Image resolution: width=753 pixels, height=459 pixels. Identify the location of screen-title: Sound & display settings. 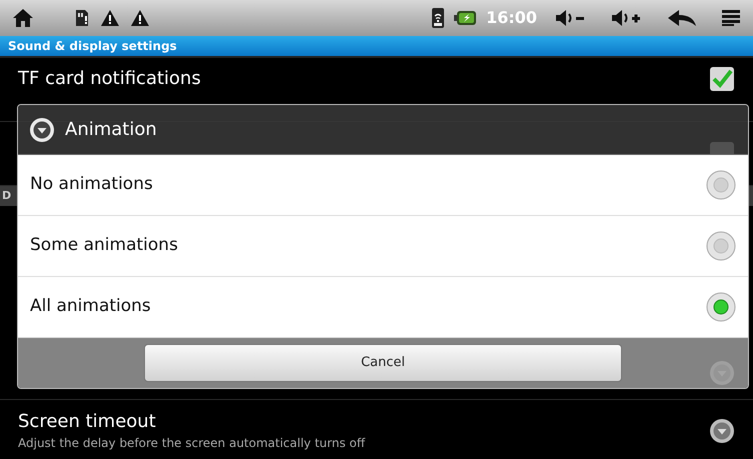
(92, 46).